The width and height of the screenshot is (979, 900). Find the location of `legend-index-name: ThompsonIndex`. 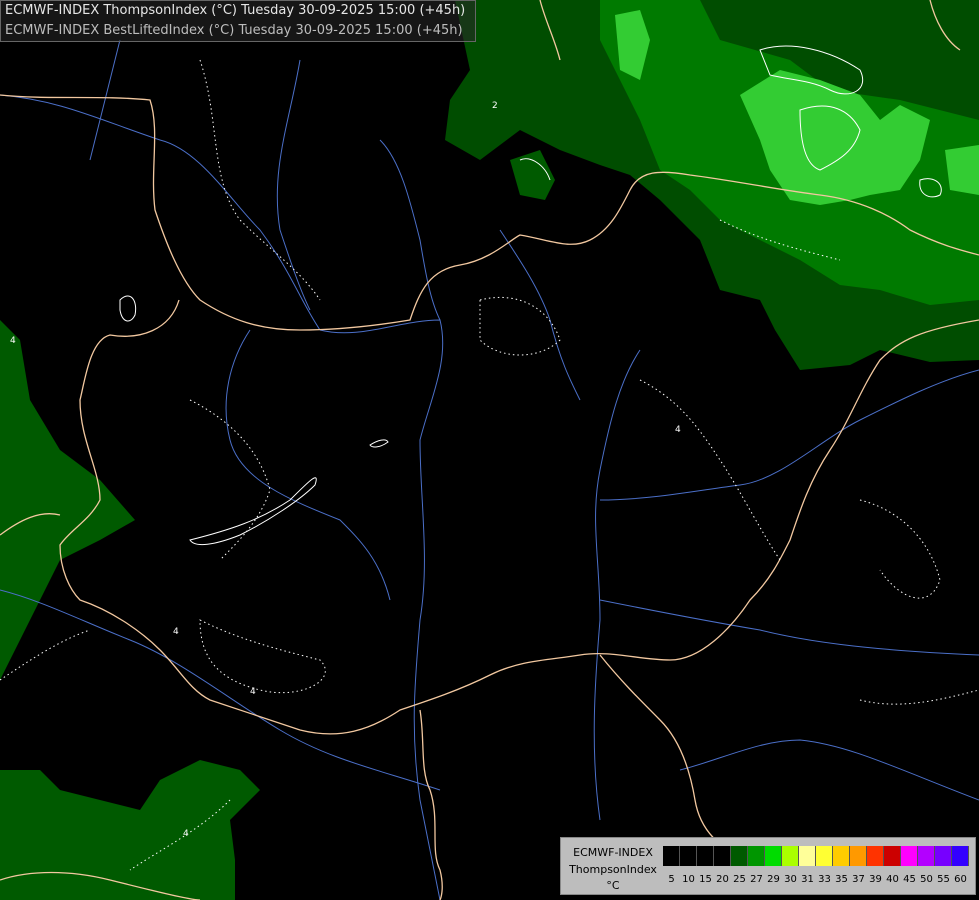

legend-index-name: ThompsonIndex is located at coordinates (613, 869).